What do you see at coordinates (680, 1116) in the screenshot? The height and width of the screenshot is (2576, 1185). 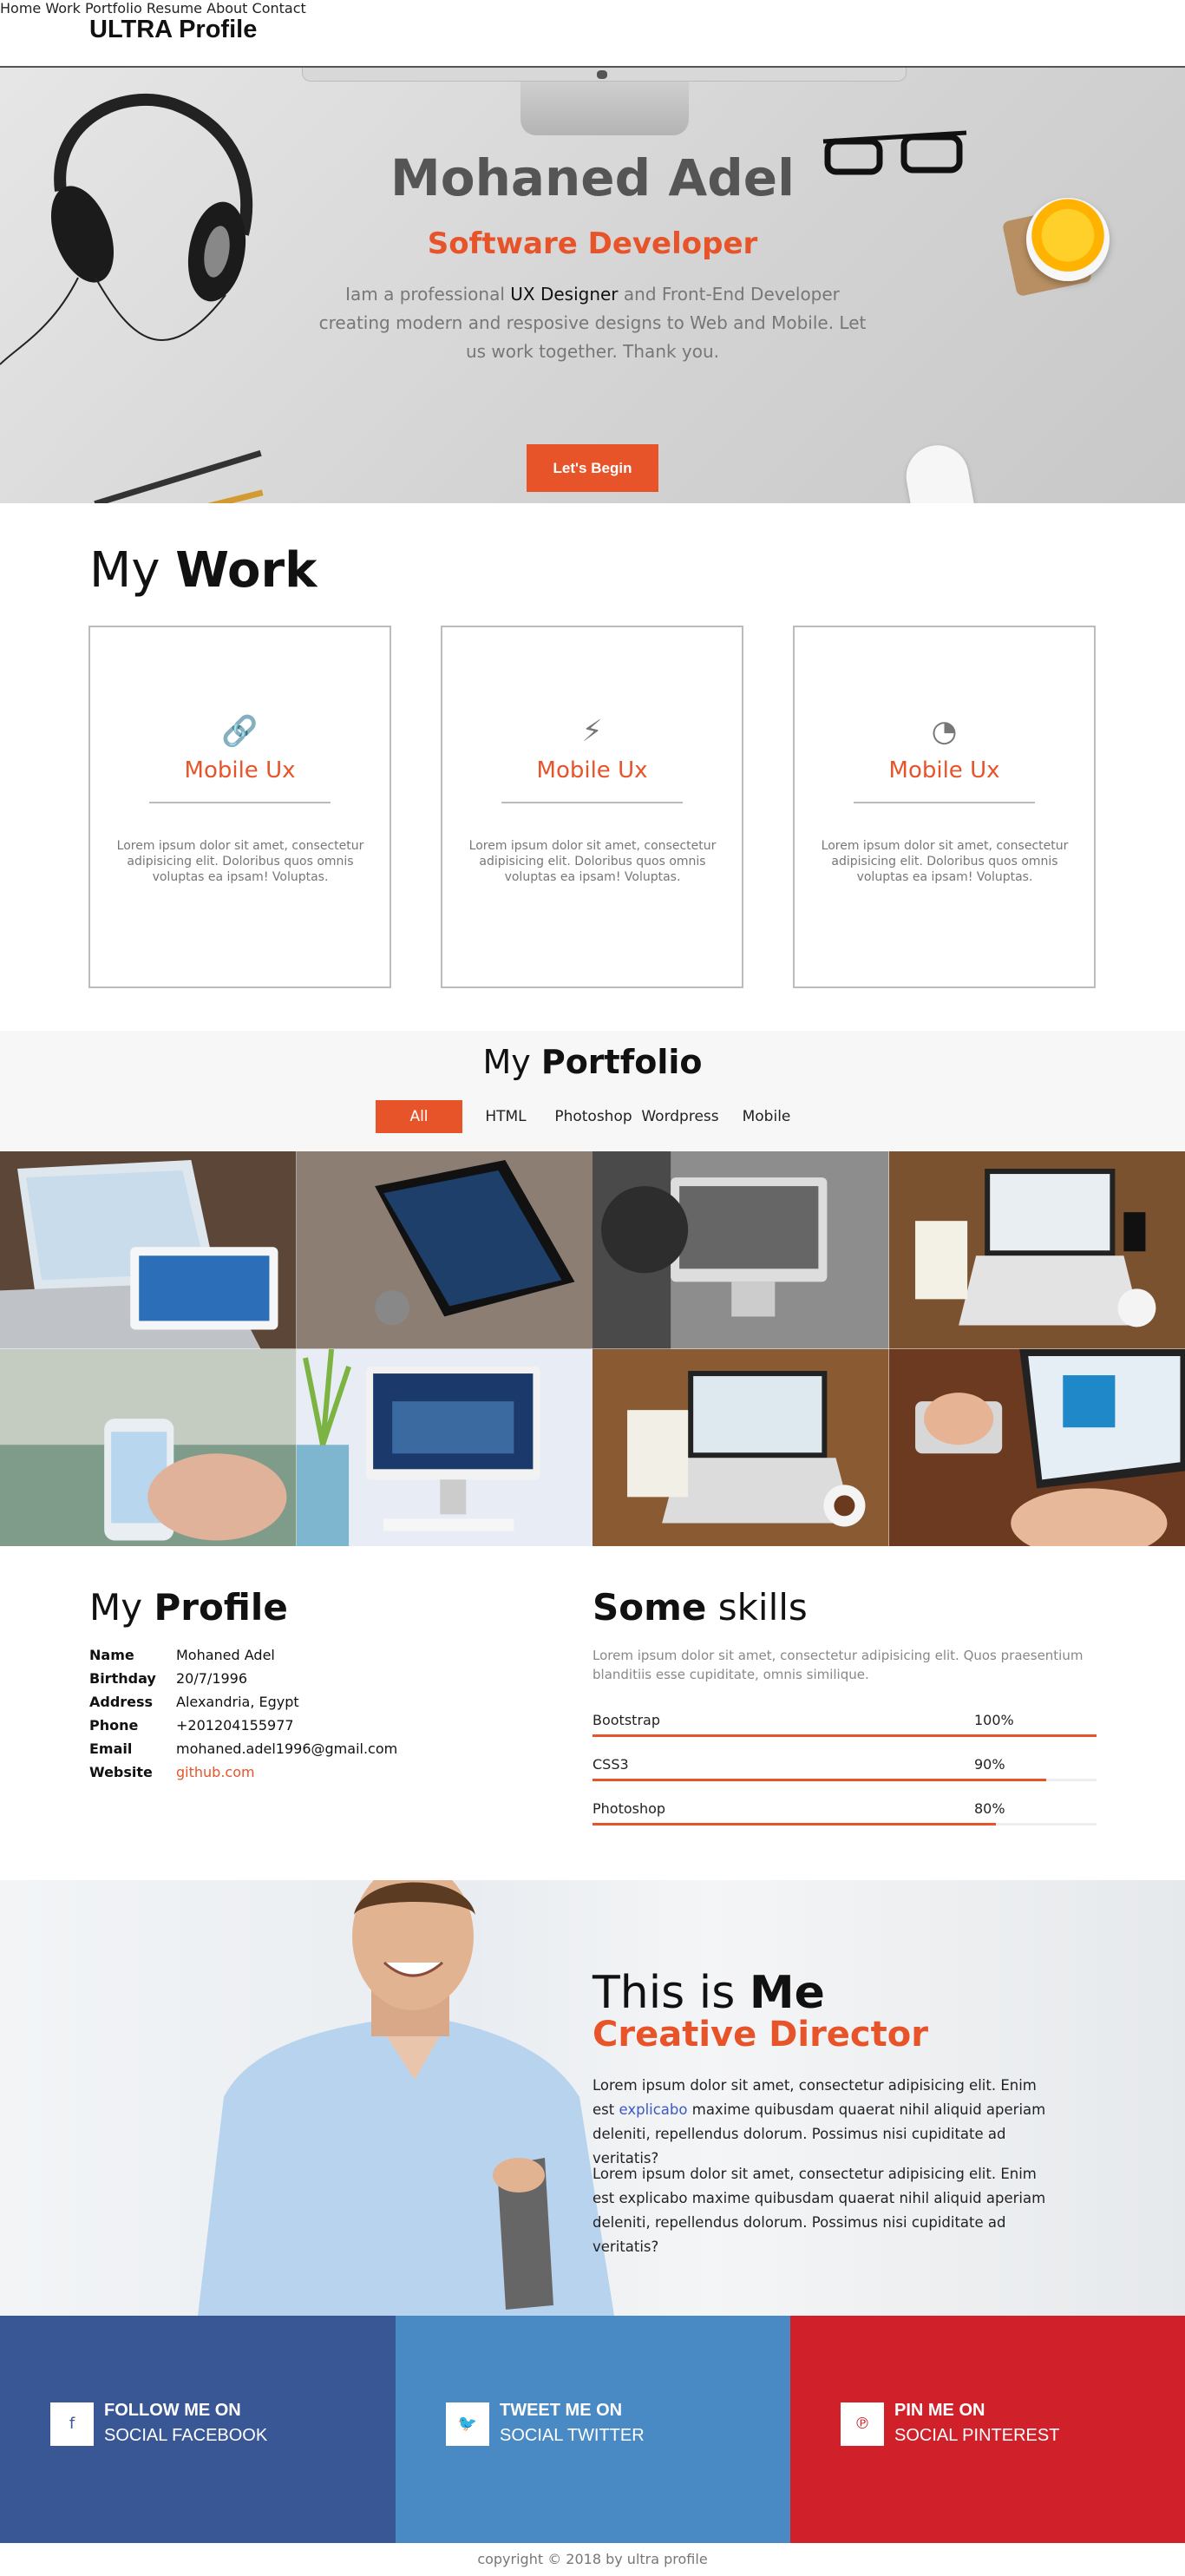 I see `filter-wordpress: Wordpress` at bounding box center [680, 1116].